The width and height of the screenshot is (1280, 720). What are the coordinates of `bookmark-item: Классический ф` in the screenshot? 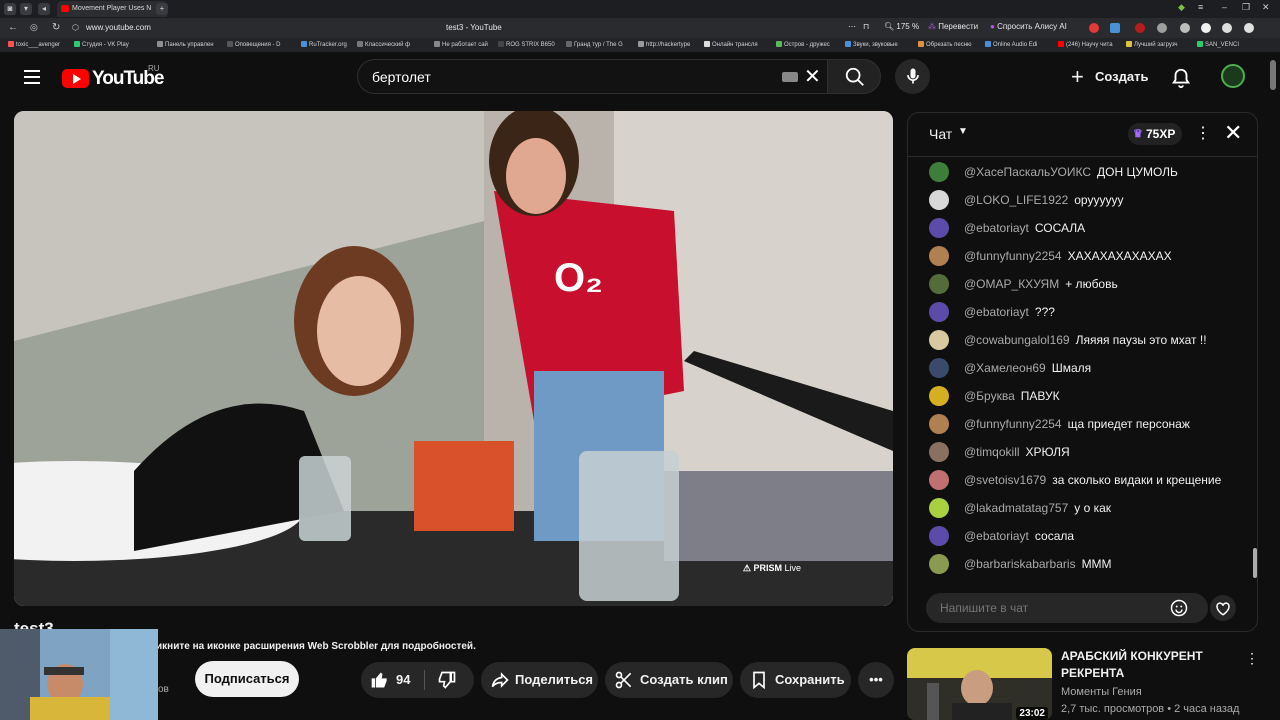 It's located at (383, 44).